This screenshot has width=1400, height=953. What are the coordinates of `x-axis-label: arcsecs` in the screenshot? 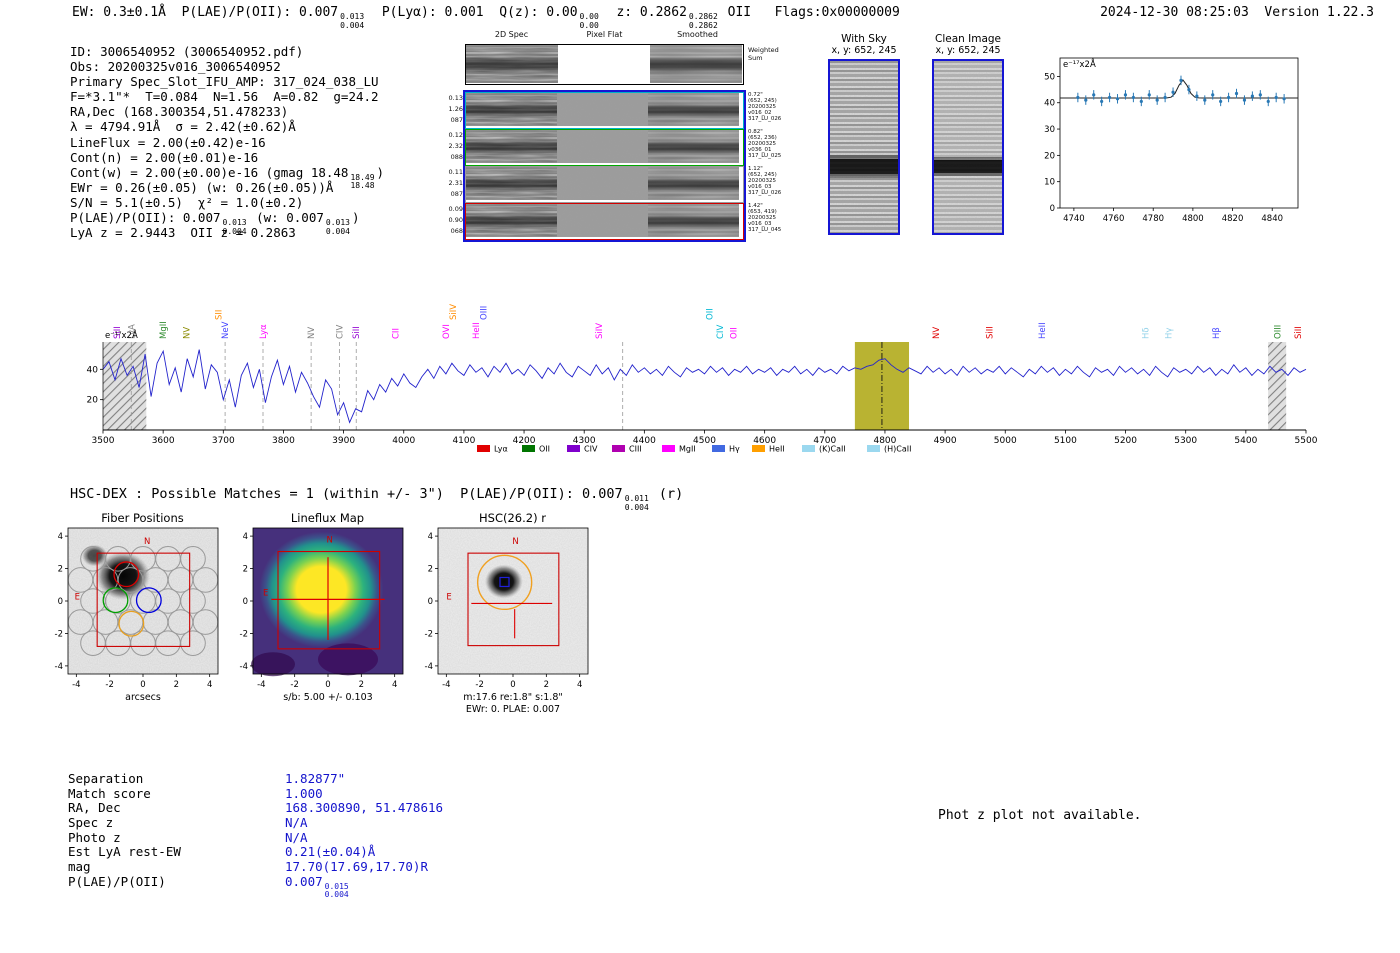 It's located at (143, 697).